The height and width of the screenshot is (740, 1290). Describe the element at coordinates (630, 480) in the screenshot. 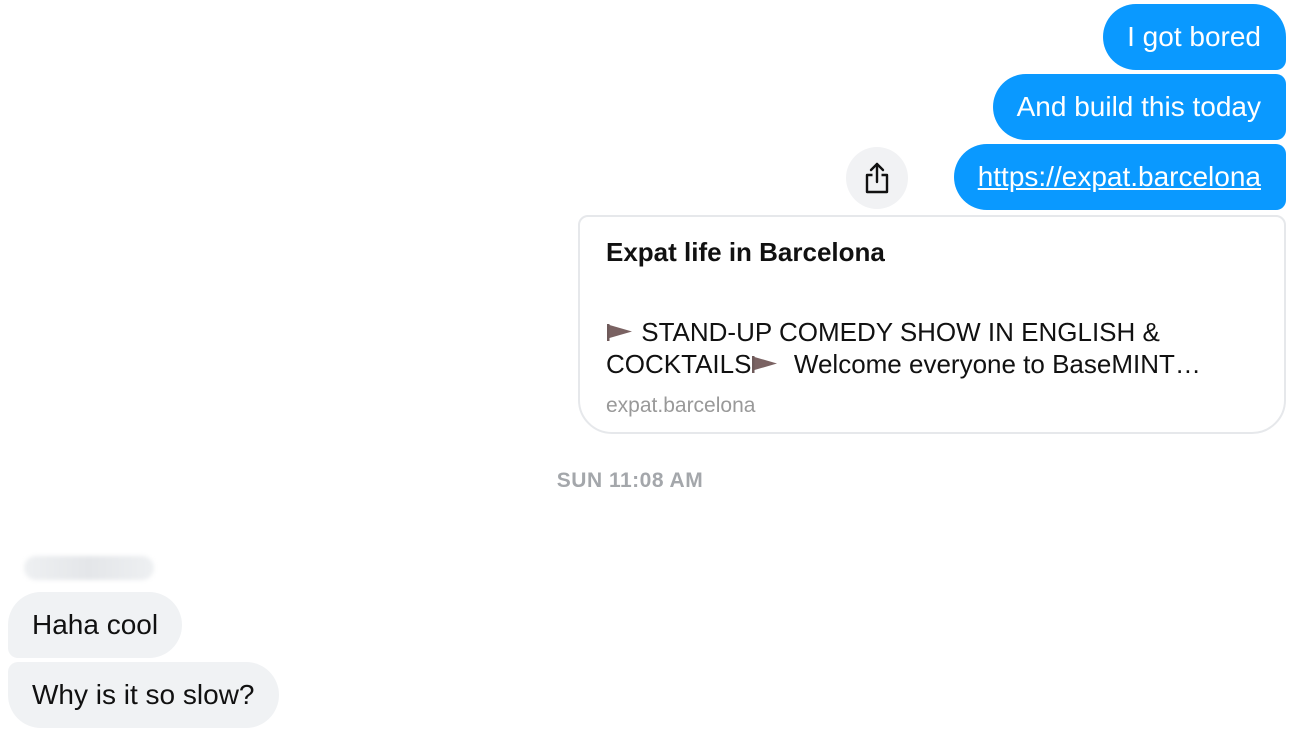

I see `message-timestamp: SUN 11:08 AM` at that location.